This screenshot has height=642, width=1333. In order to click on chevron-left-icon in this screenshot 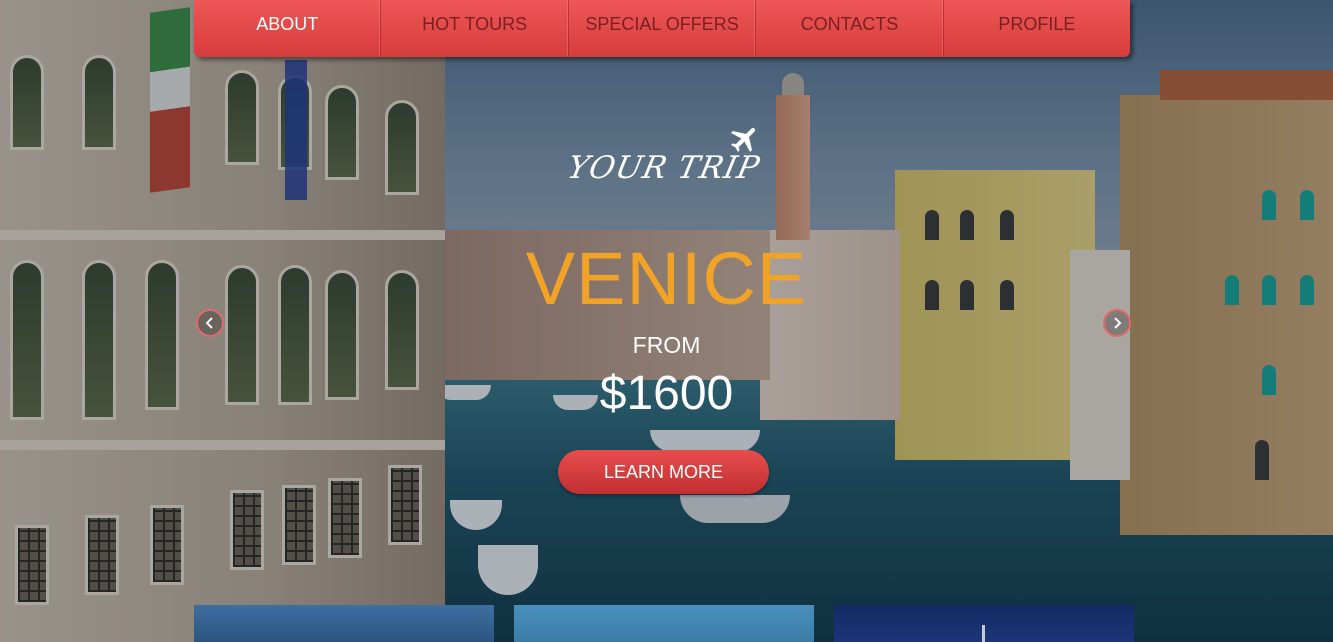, I will do `click(209, 323)`.